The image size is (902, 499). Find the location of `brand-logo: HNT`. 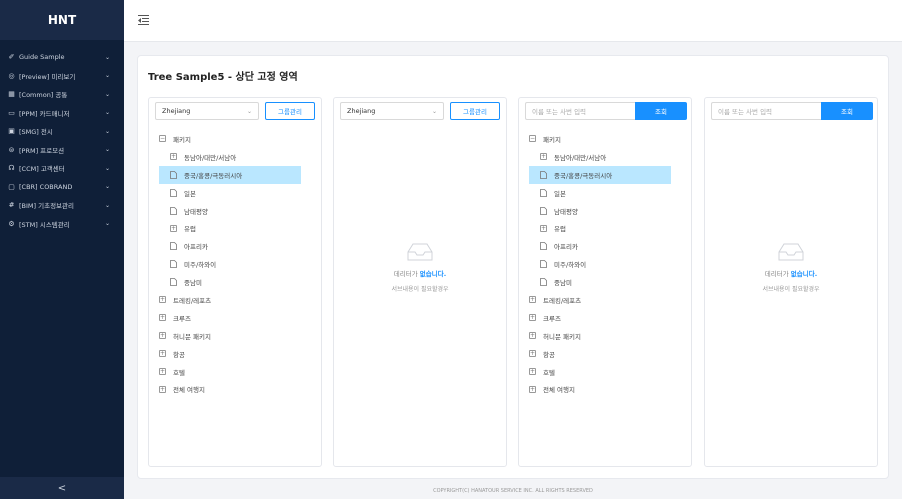

brand-logo: HNT is located at coordinates (62, 20).